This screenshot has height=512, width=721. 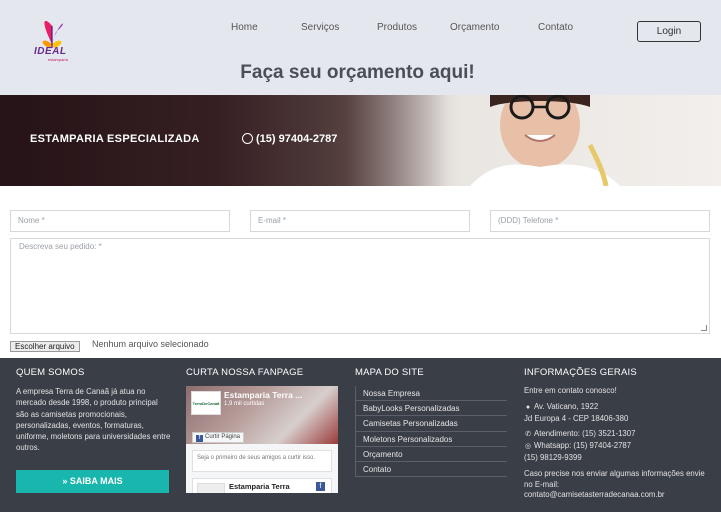 What do you see at coordinates (150, 344) in the screenshot?
I see `file-status: Nenhum arquivo selecionado` at bounding box center [150, 344].